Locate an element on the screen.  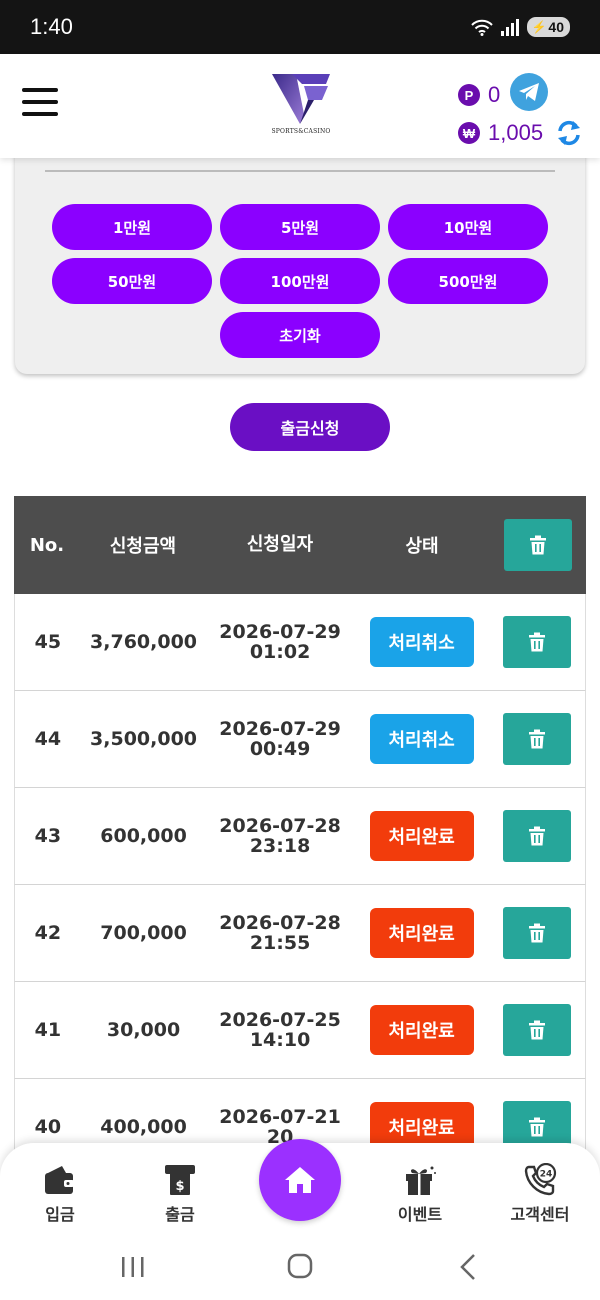
amount-50k-button: 5만원 is located at coordinates (300, 227).